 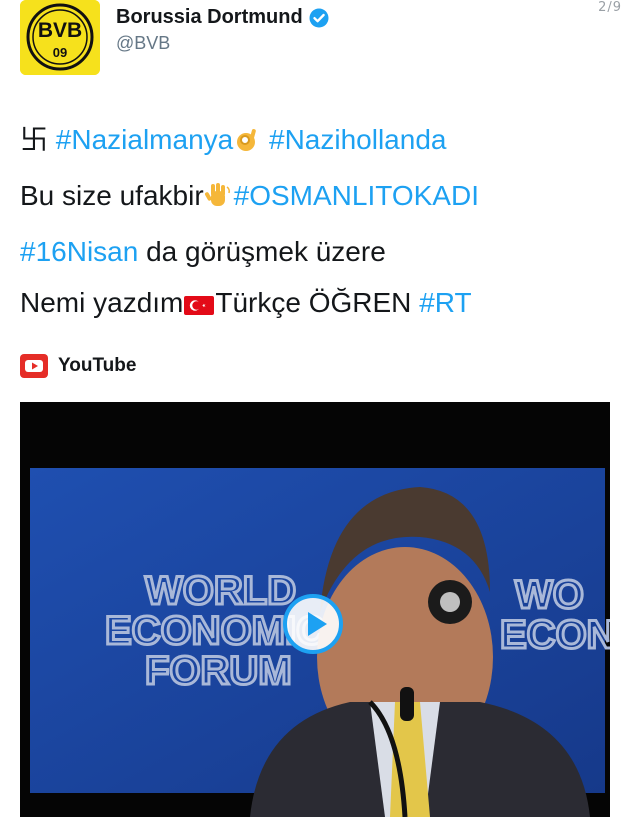 I want to click on tweet-line-1: 卐 #Nazialmanya #Nazihollanda, so click(x=320, y=142).